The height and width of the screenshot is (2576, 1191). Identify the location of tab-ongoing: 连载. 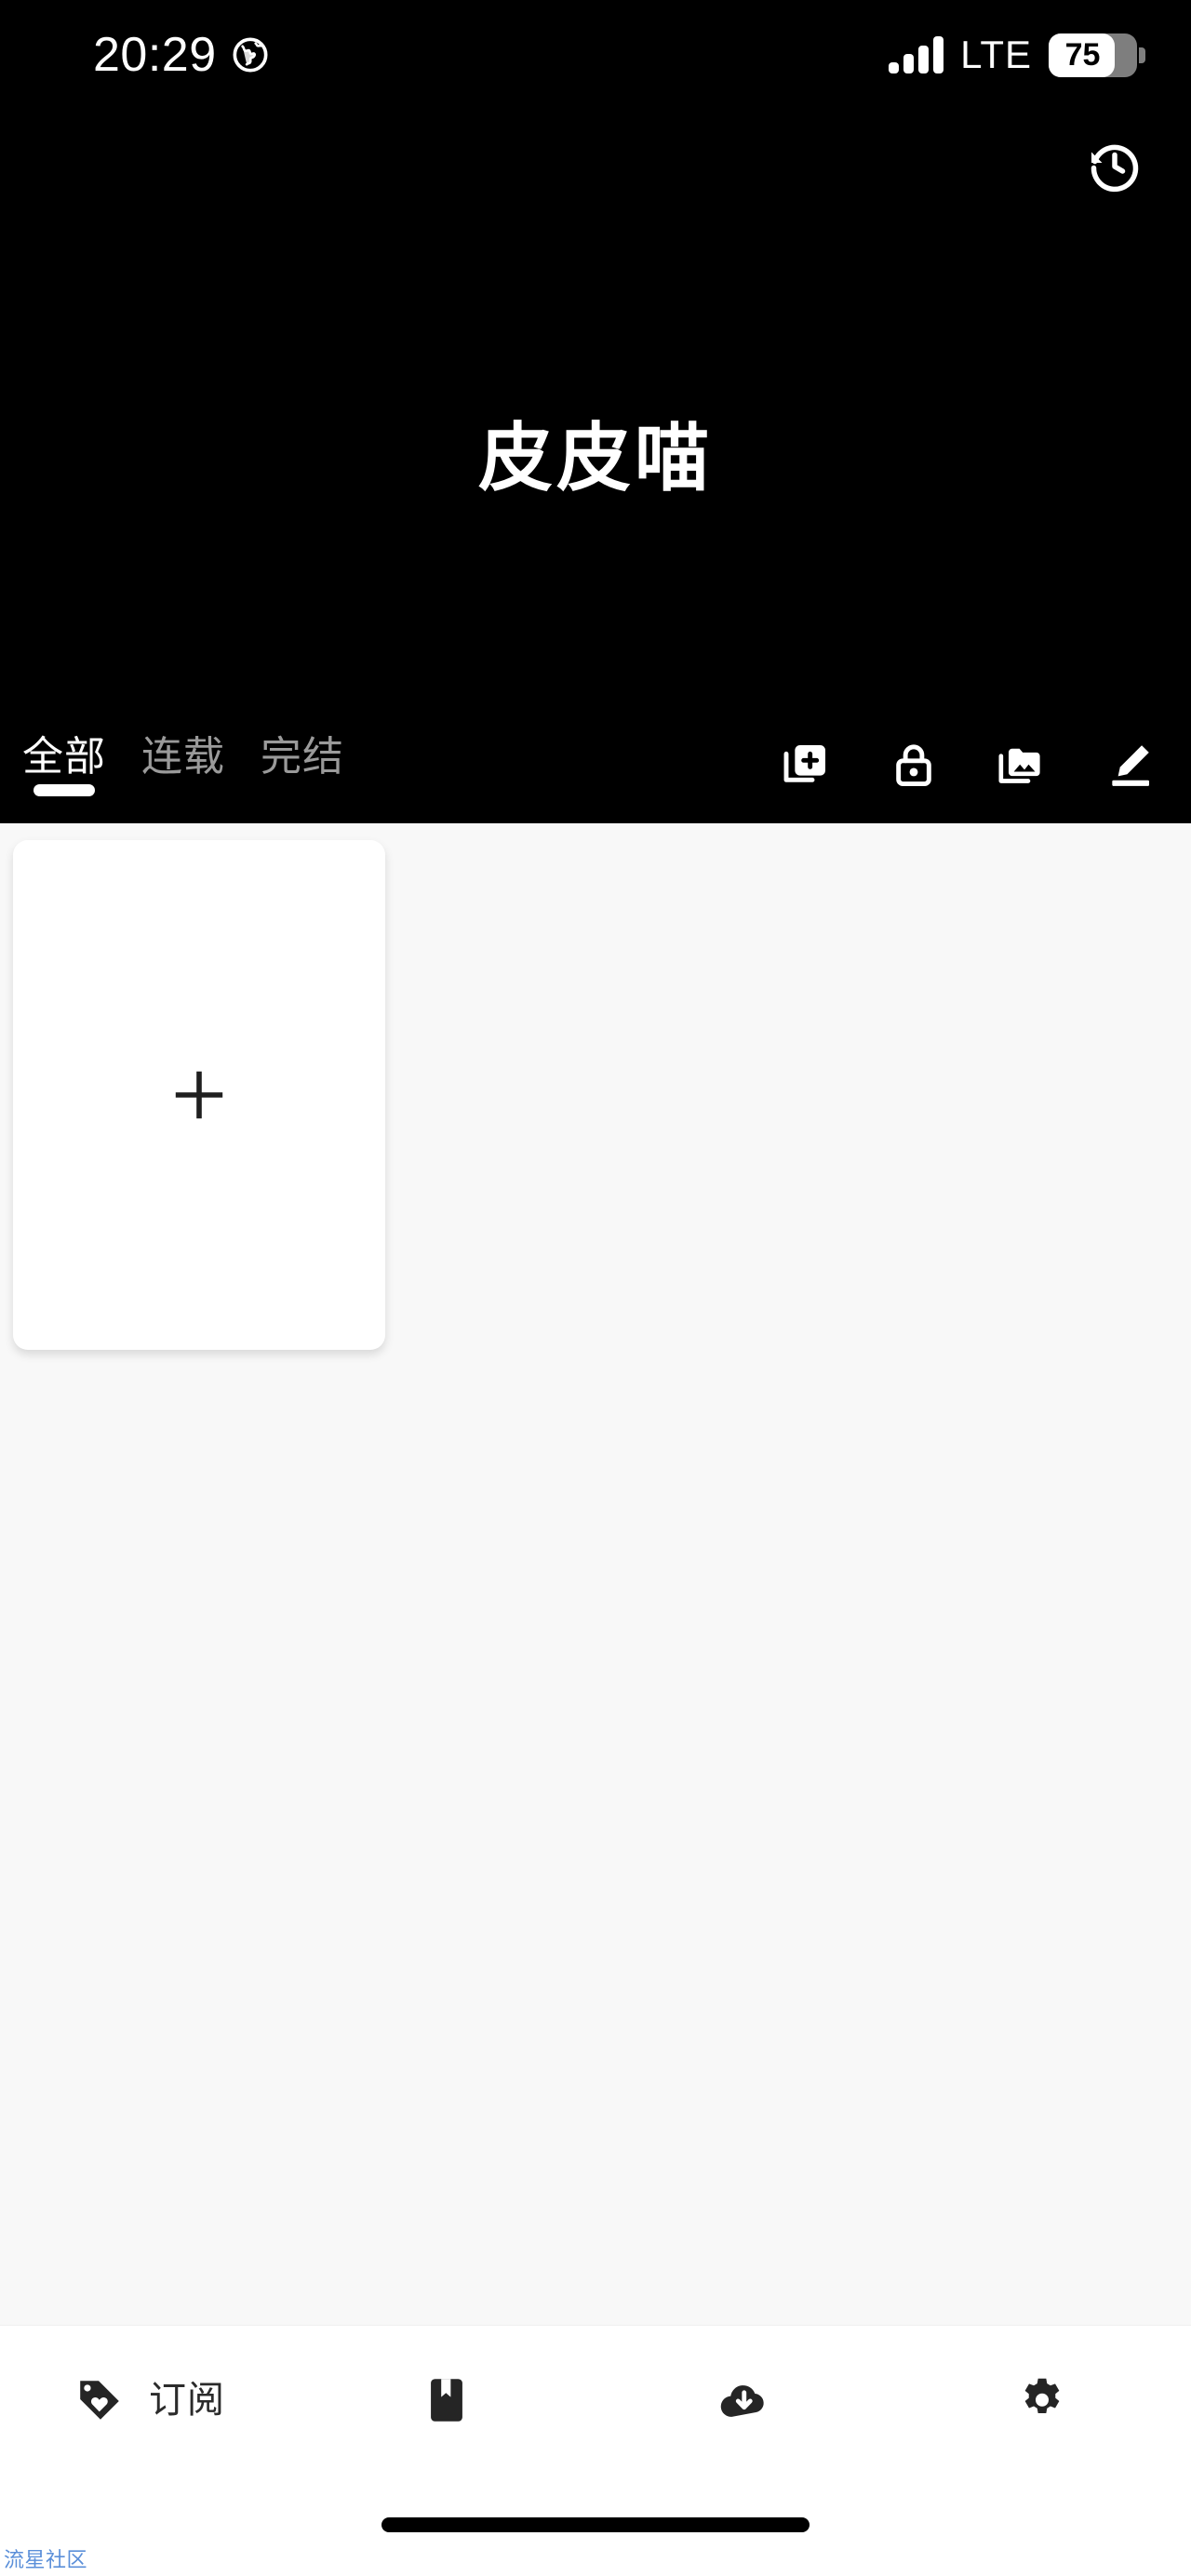
(183, 767).